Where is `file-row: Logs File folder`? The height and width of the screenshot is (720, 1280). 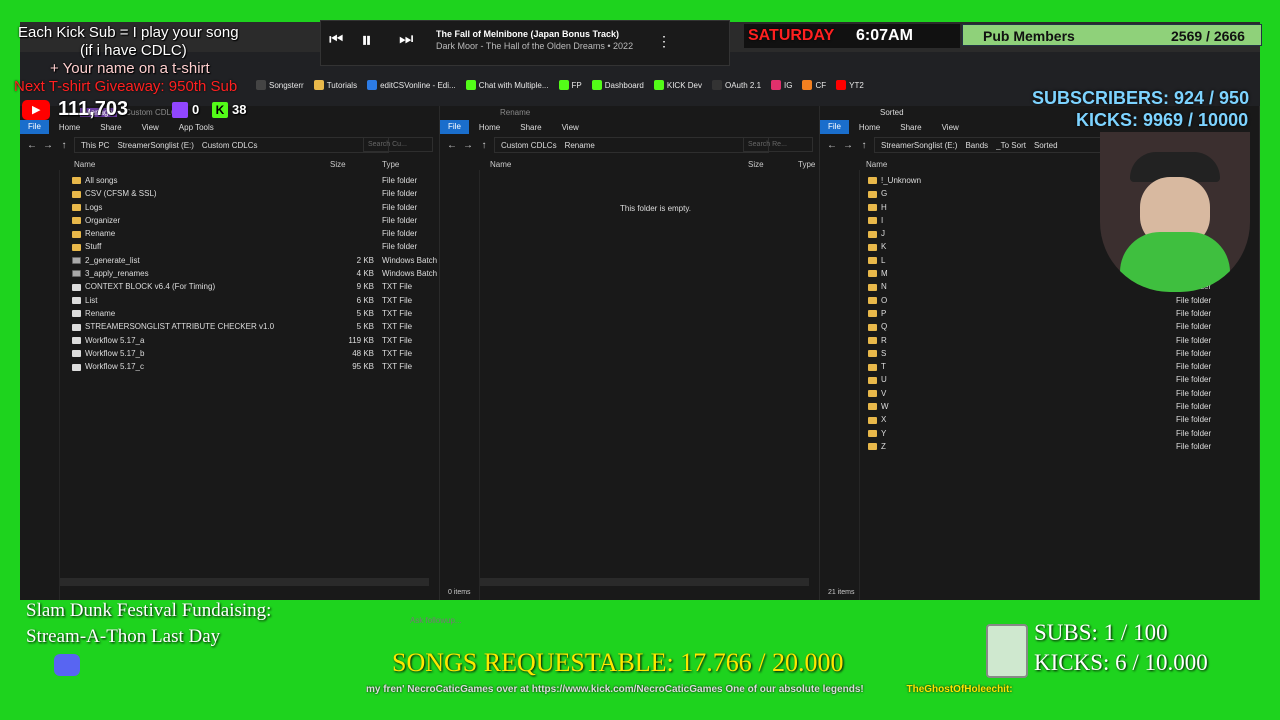
file-row: Logs File folder is located at coordinates (255, 207).